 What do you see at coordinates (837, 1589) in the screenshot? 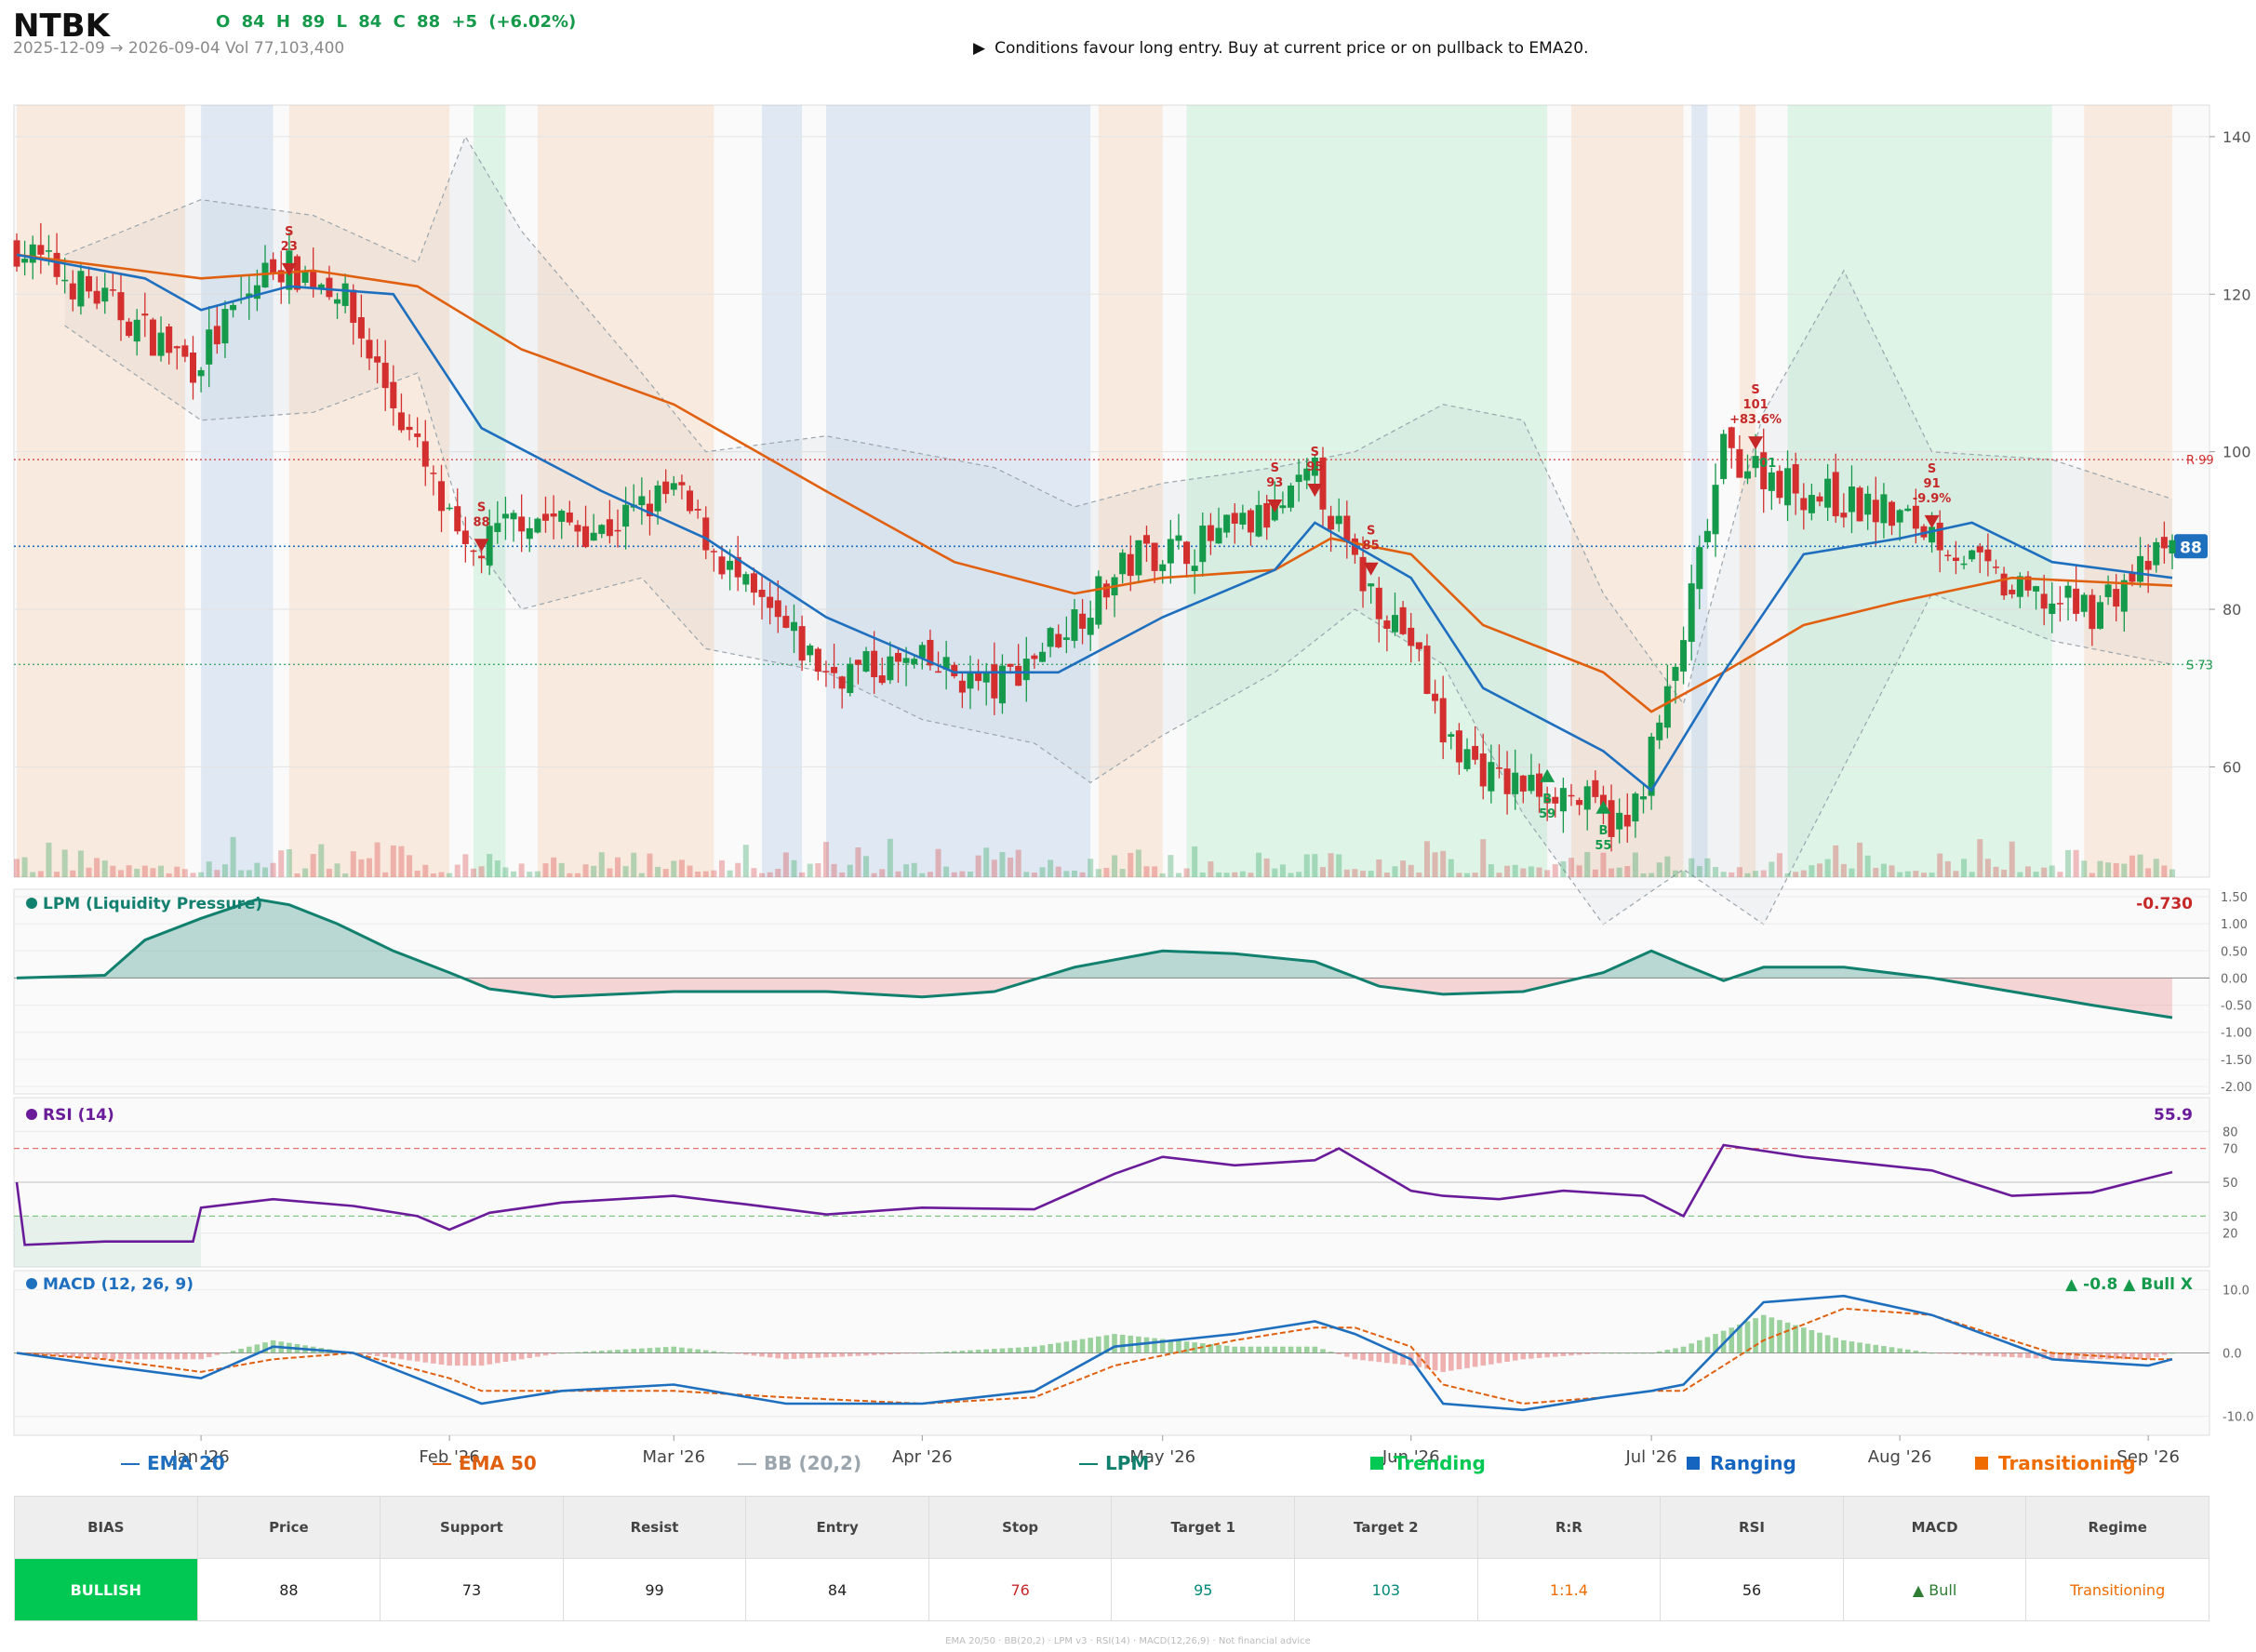
I see `summary-value-entry: 84` at bounding box center [837, 1589].